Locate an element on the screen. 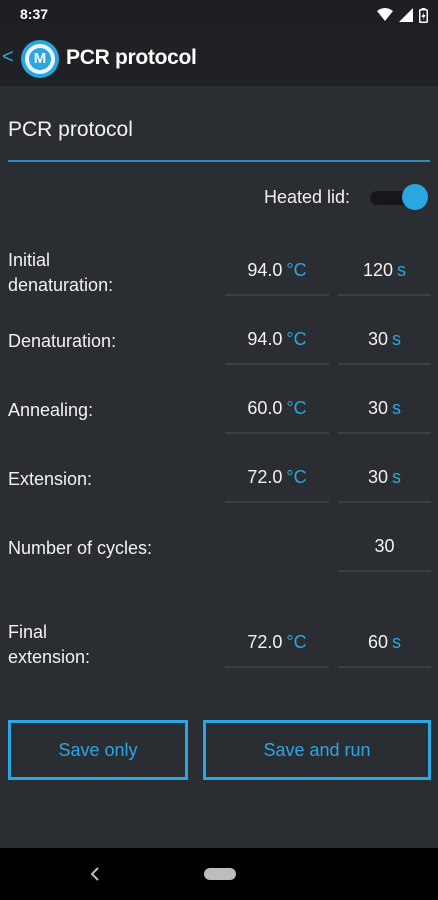  nav-home-pill is located at coordinates (220, 874).